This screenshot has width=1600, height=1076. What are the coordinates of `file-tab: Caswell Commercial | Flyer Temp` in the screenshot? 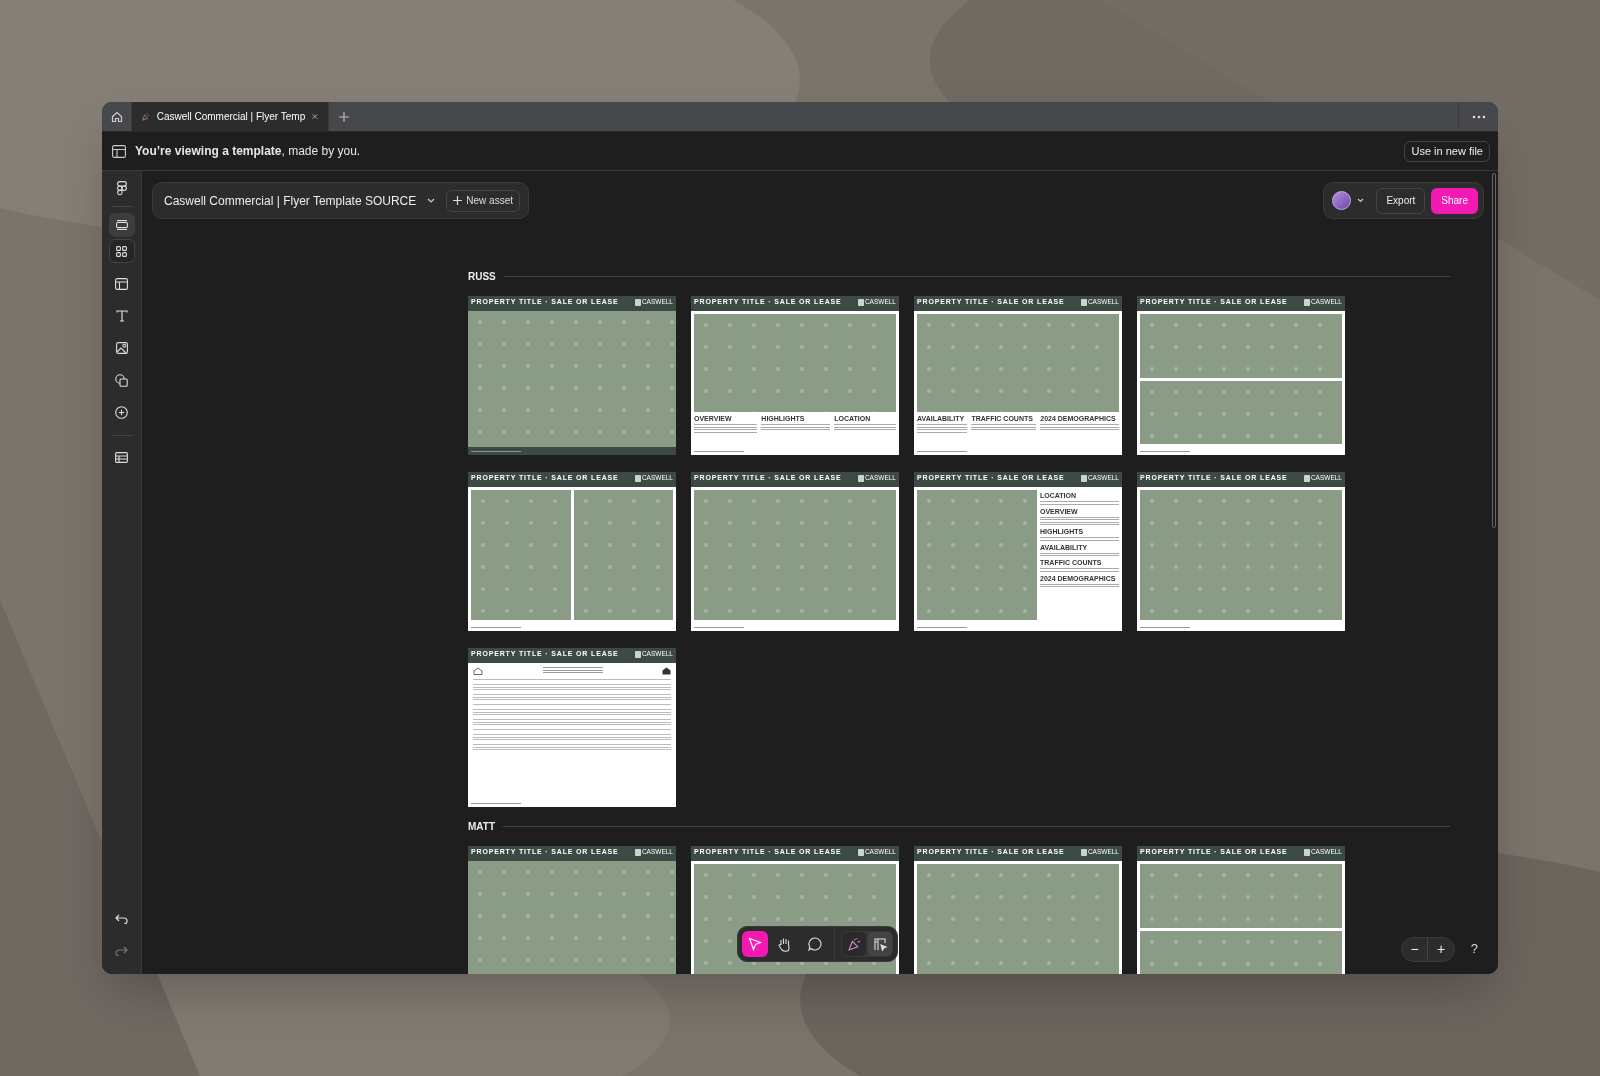 It's located at (230, 116).